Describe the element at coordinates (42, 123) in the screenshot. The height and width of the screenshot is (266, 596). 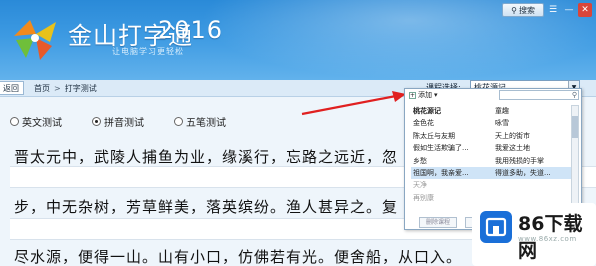
I see `mode-label: 英文测试` at that location.